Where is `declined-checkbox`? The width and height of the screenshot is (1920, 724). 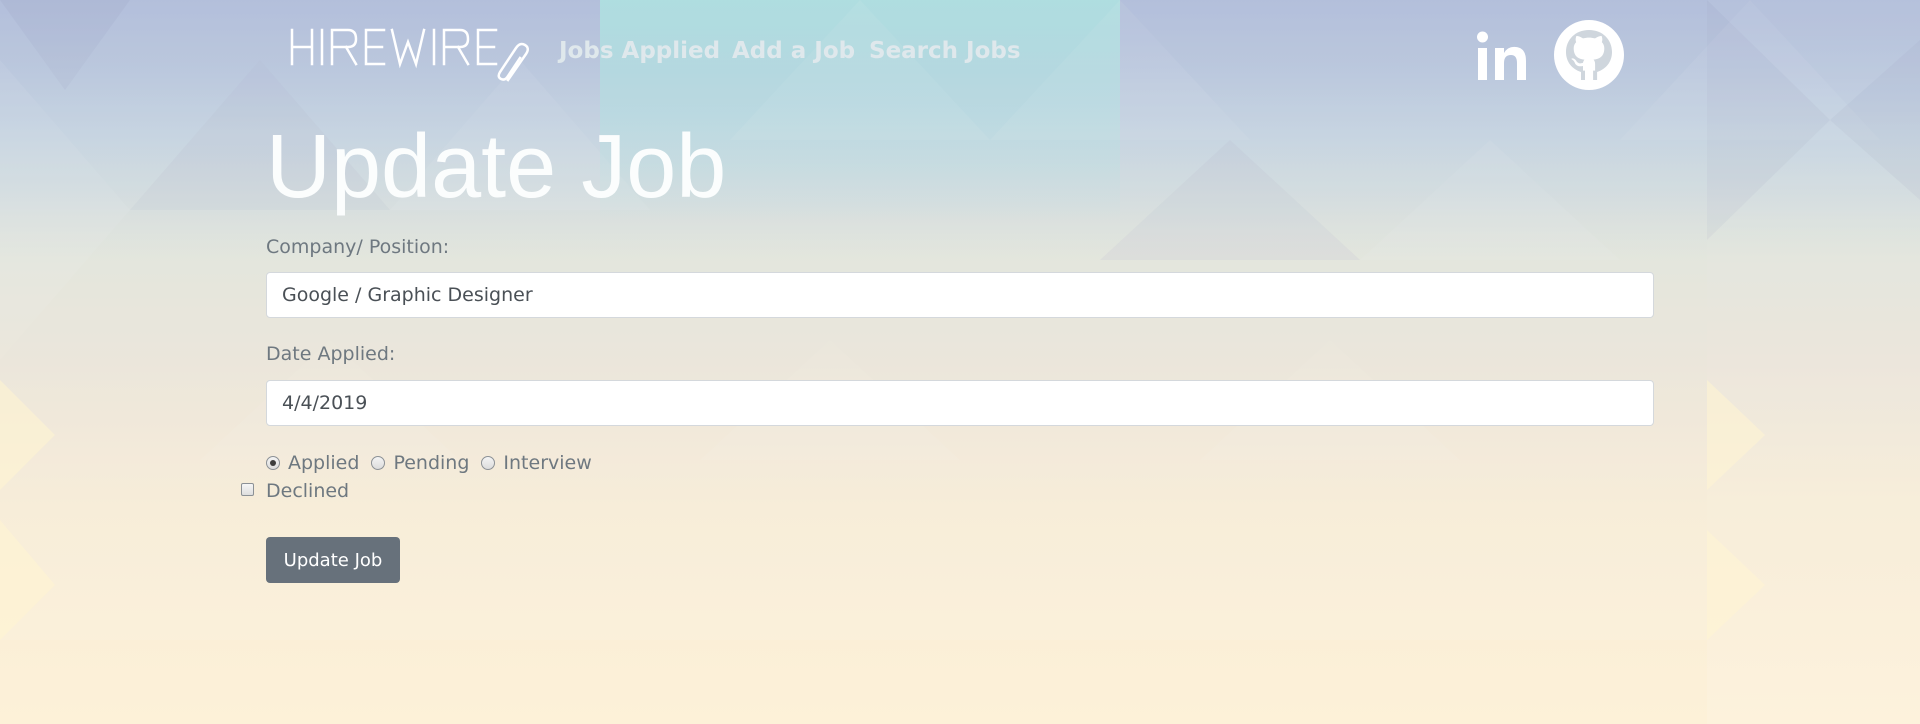
declined-checkbox is located at coordinates (247, 489).